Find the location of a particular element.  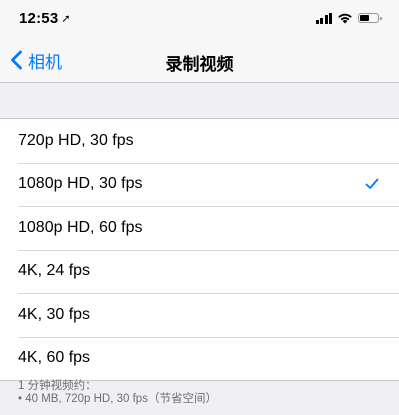

storage-info-heading: 1 分钟视频约： is located at coordinates (57, 386).